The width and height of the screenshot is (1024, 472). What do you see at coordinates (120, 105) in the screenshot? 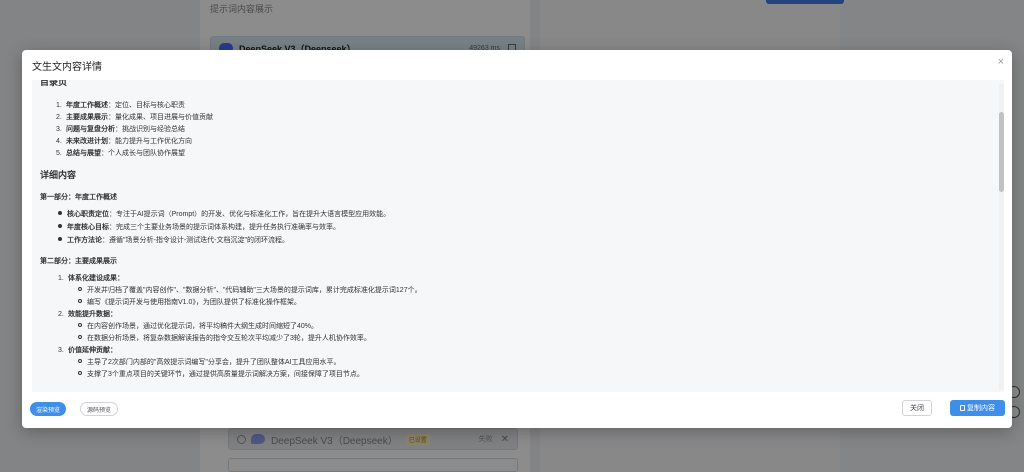
I see `toc-item: 1. 年度工作概述：定位、目标与核心职责` at bounding box center [120, 105].